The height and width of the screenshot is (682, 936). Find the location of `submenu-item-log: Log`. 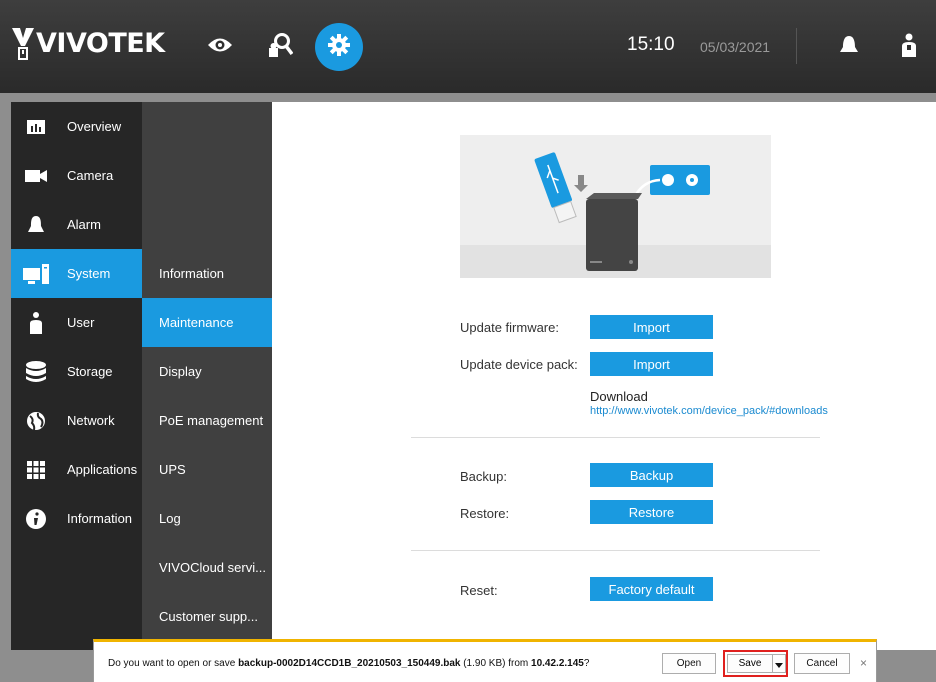

submenu-item-log: Log is located at coordinates (207, 518).